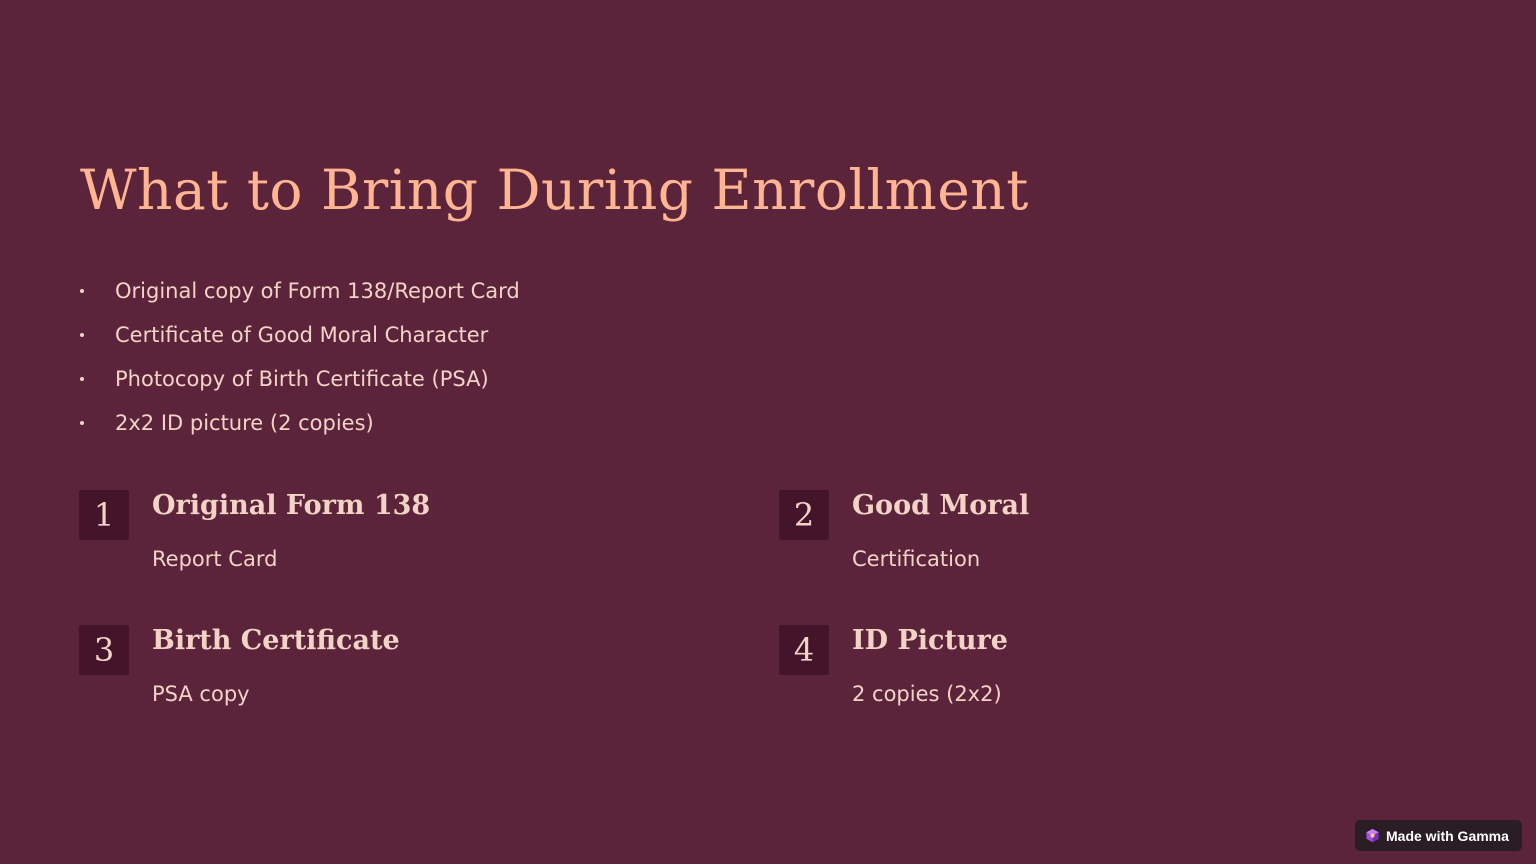  I want to click on card-number: 4, so click(804, 650).